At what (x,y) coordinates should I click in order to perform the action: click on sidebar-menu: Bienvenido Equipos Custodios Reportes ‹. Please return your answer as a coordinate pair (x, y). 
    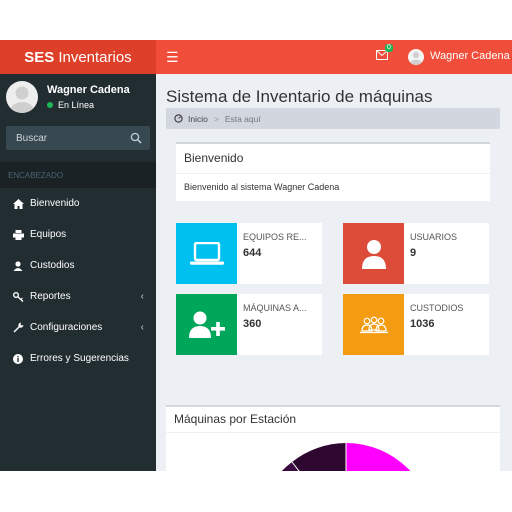
    Looking at the image, I should click on (78, 281).